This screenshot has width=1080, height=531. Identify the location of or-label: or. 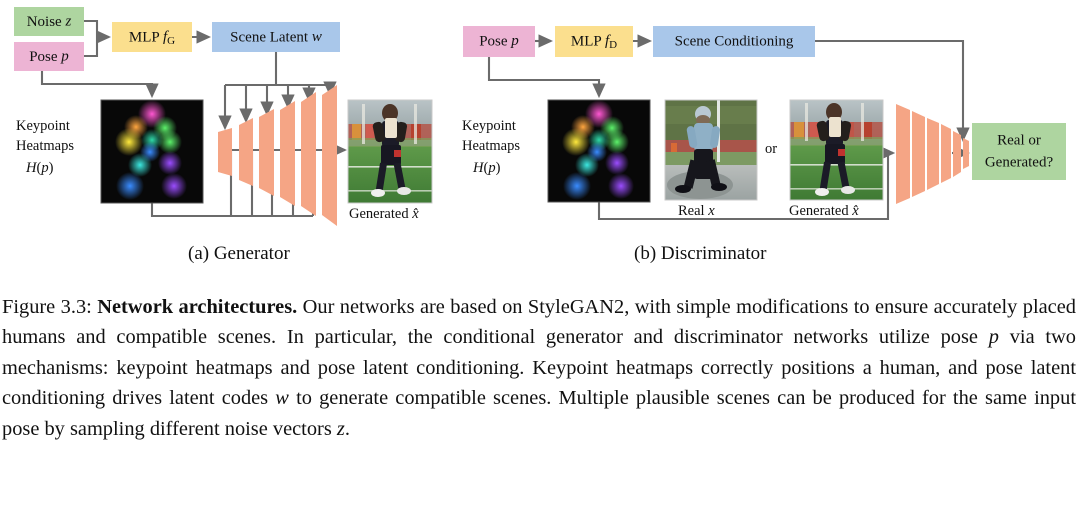
(771, 149).